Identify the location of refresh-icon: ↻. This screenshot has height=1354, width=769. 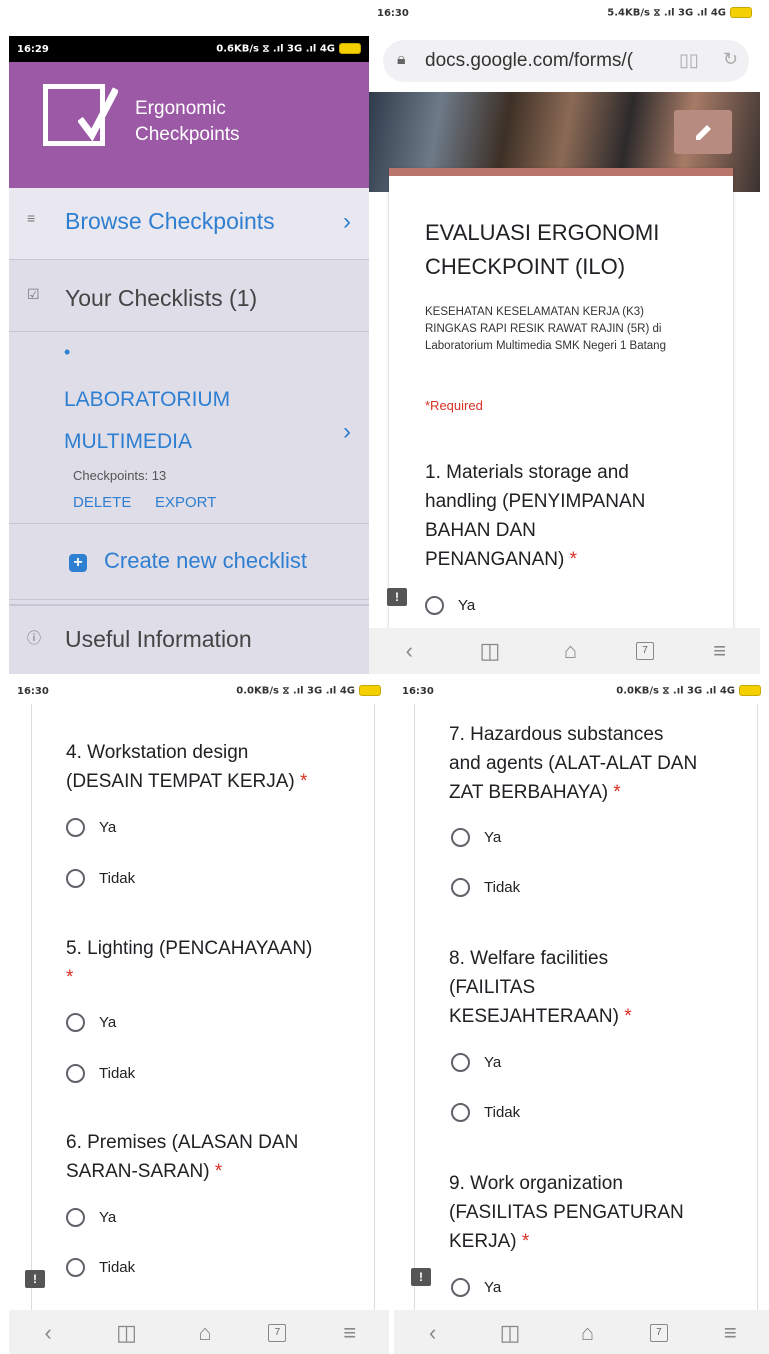
(730, 59).